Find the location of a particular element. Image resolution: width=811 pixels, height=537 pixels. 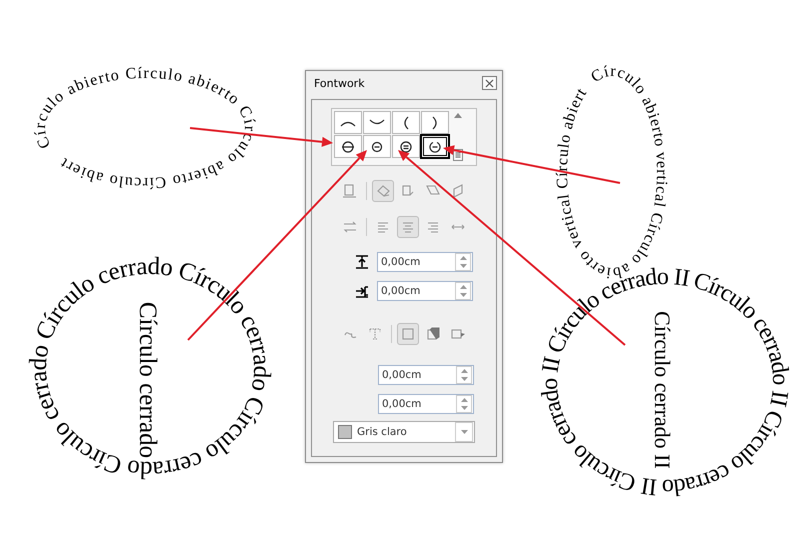

panel-title: Fontwork is located at coordinates (339, 83).